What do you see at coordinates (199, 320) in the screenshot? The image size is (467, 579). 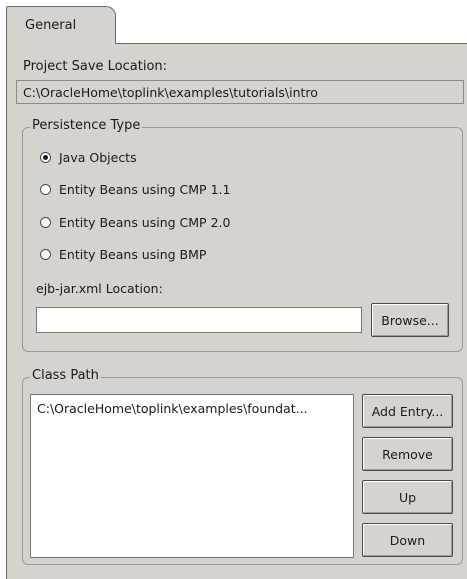 I see `ejb-jar-location-input` at bounding box center [199, 320].